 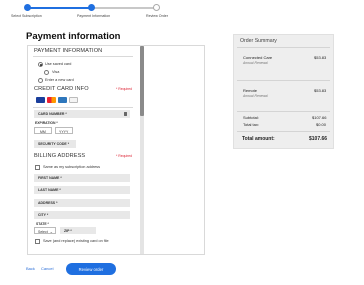 I want to click on review-order-label: Review order, so click(x=91, y=269).